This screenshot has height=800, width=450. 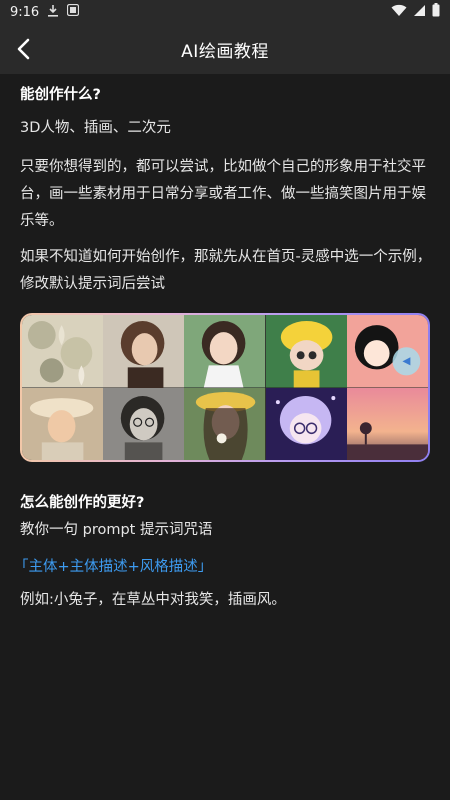 I want to click on back-button, so click(x=24, y=49).